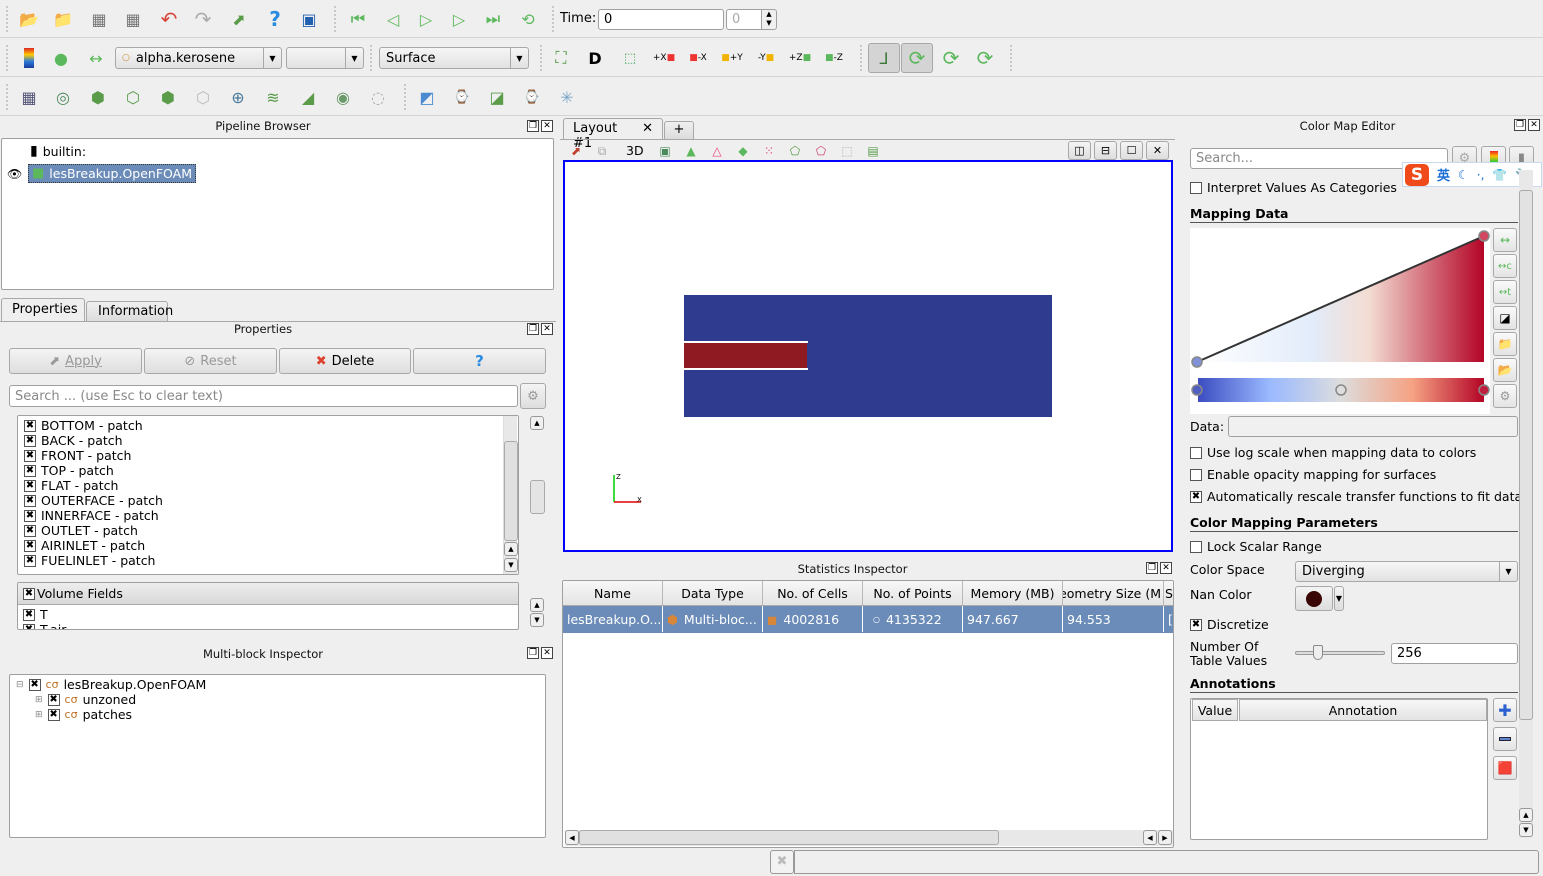 The image size is (1543, 876). I want to click on maximize-button: ☐, so click(1131, 150).